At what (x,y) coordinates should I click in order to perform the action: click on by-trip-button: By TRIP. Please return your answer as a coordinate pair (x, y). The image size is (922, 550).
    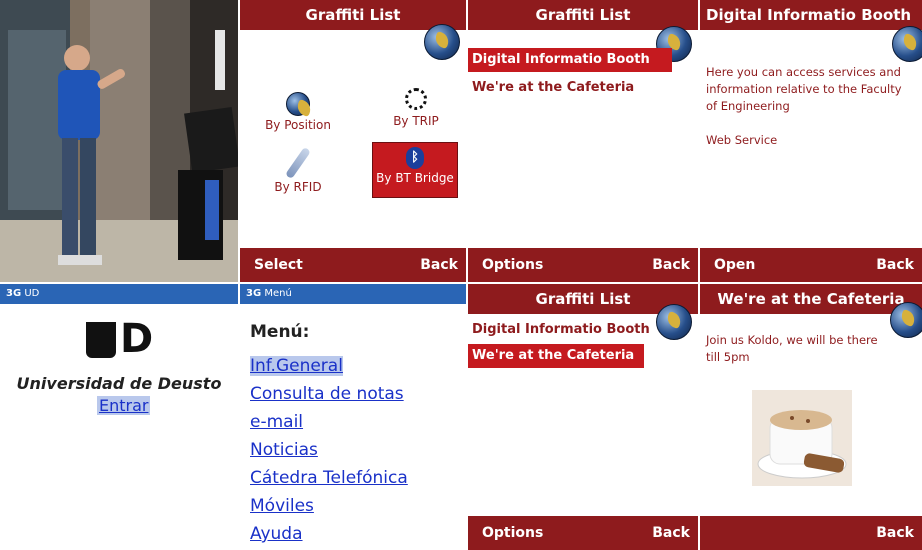
    Looking at the image, I should click on (416, 113).